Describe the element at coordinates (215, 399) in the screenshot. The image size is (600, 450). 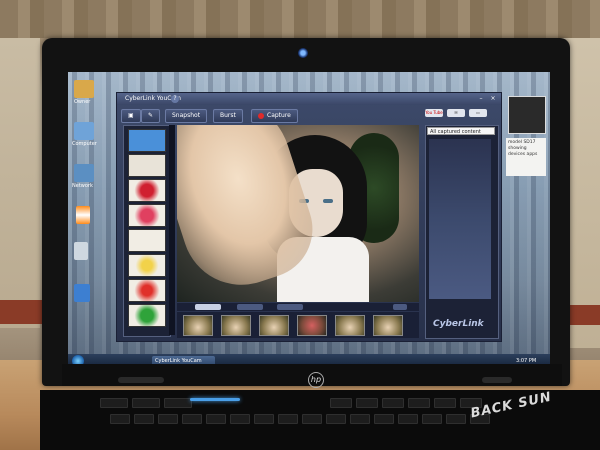
I see `keyboard-indicator-light` at that location.